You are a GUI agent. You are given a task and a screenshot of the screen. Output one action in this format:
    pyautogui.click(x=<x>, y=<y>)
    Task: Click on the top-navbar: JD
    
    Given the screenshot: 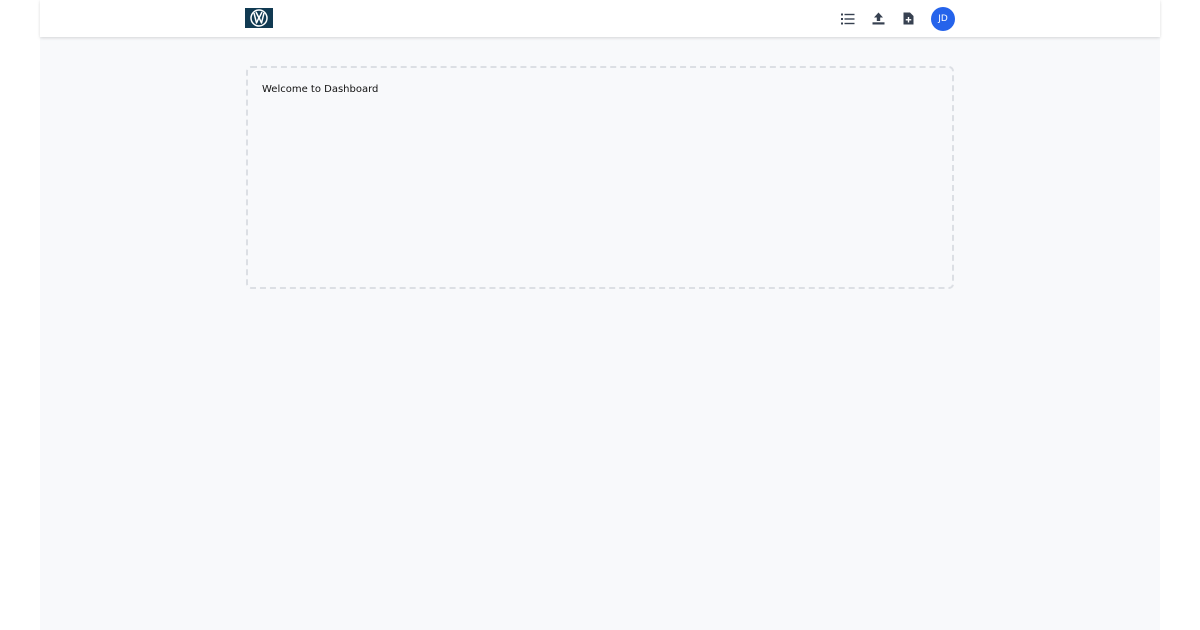 What is the action you would take?
    pyautogui.click(x=600, y=18)
    